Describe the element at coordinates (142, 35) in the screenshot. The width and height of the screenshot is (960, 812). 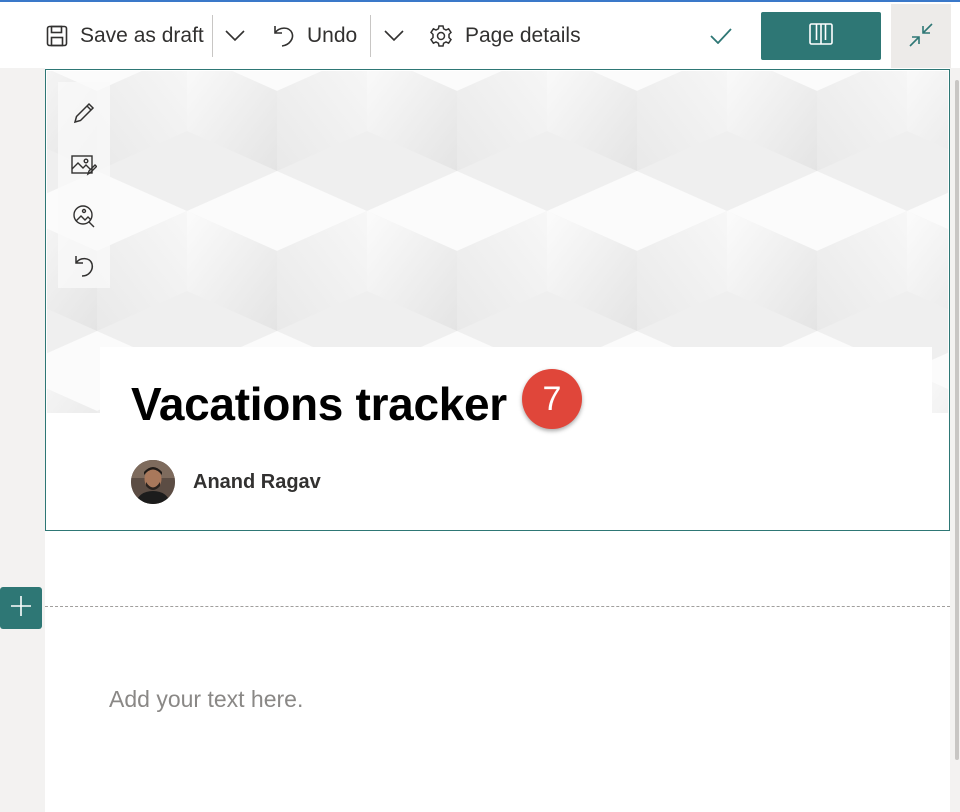
I see `save-as-draft-label: Save as draft` at that location.